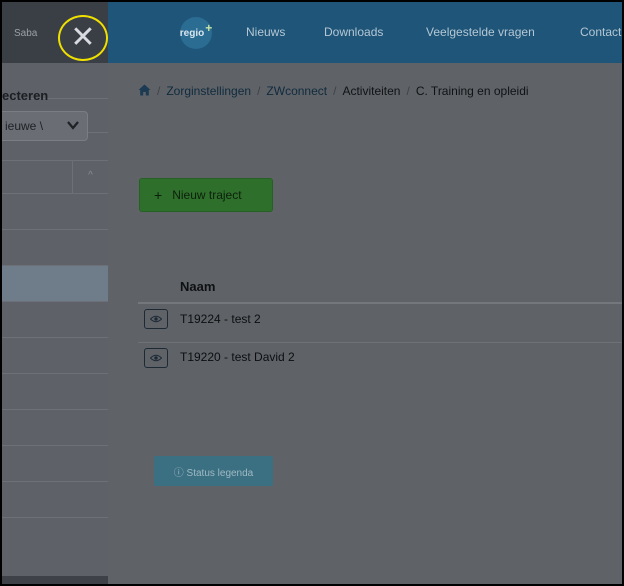  What do you see at coordinates (480, 32) in the screenshot?
I see `nav-faq: Veelgestelde vragen` at bounding box center [480, 32].